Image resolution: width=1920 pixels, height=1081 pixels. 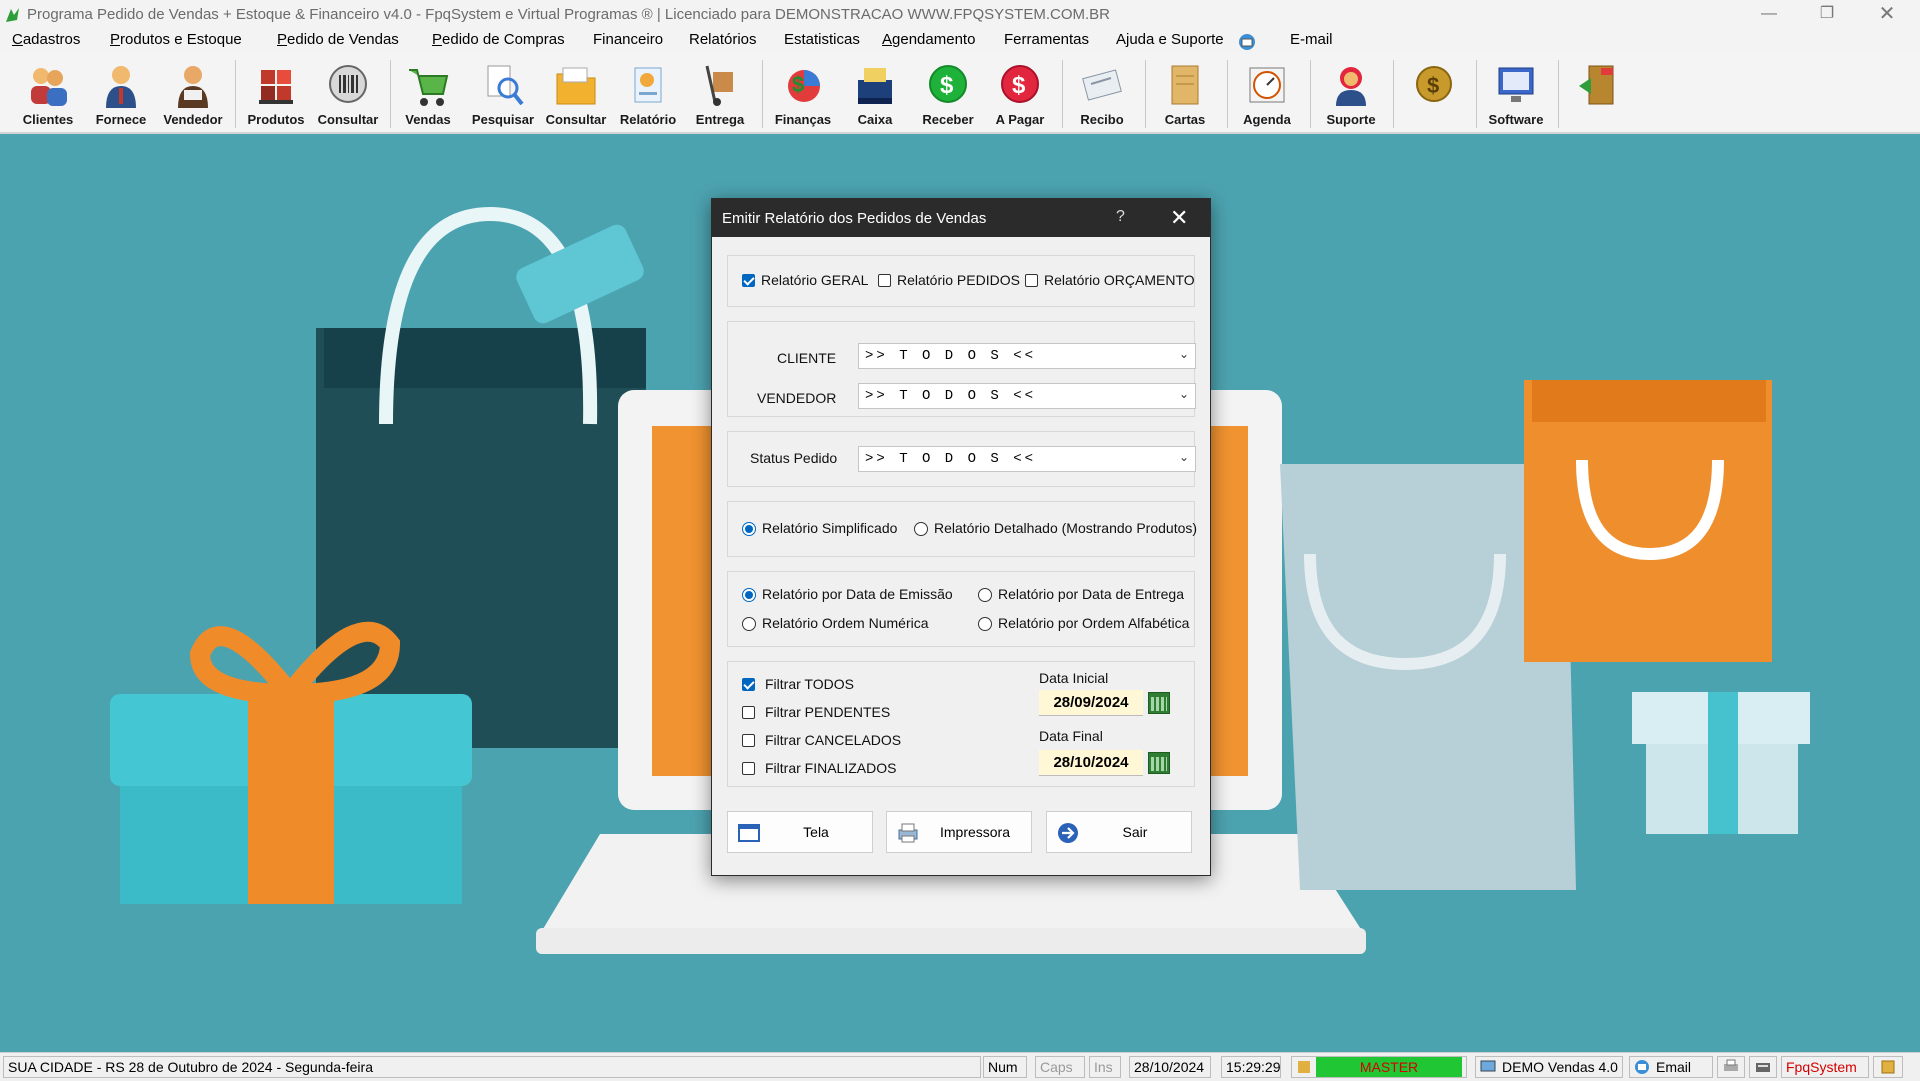 I want to click on impressora-button-label: Impressora, so click(x=975, y=832).